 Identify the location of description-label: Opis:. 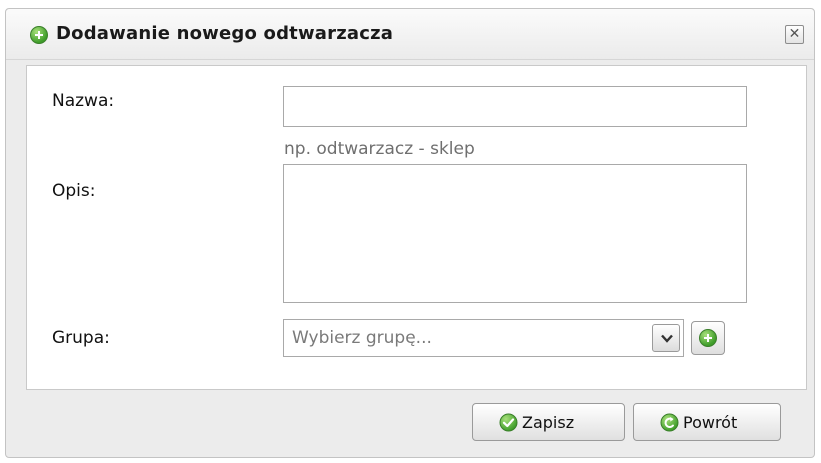
(74, 191).